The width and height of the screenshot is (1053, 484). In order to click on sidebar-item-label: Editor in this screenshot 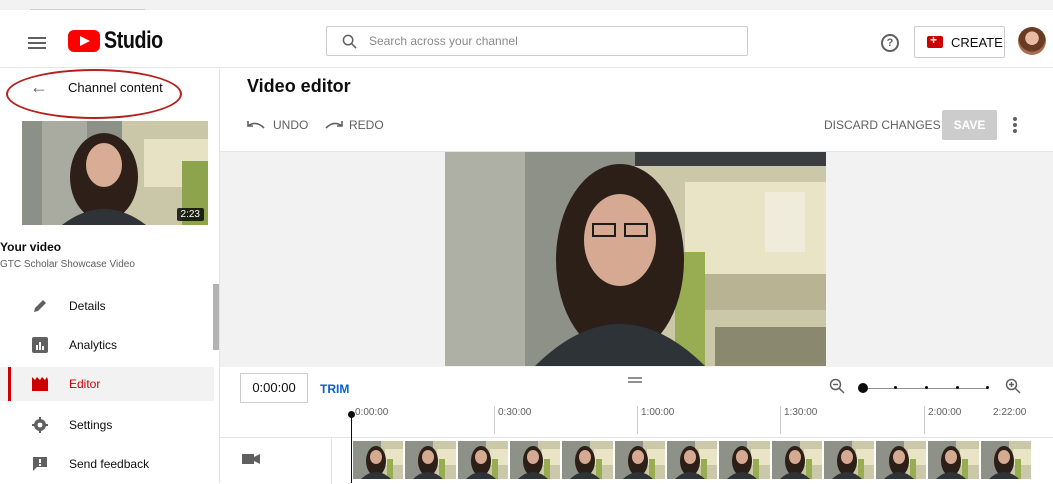, I will do `click(85, 384)`.